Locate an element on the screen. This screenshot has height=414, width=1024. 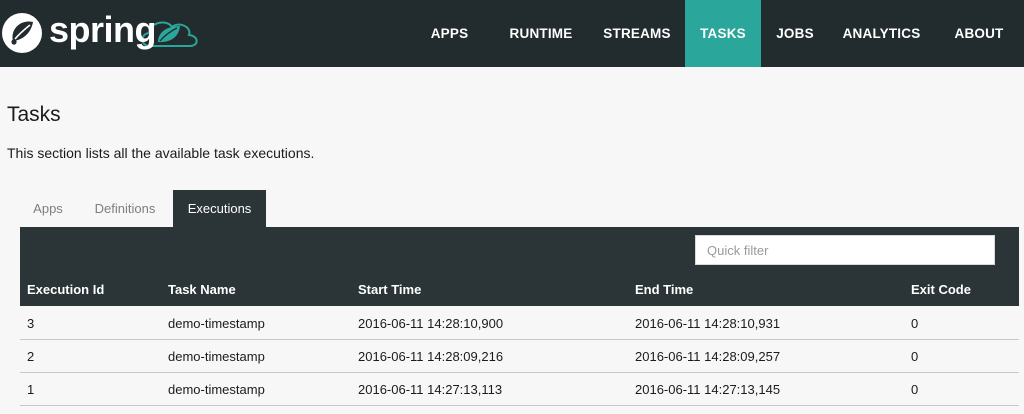
cell-end-time: 2016-06-11 14:27:13,145 is located at coordinates (708, 389).